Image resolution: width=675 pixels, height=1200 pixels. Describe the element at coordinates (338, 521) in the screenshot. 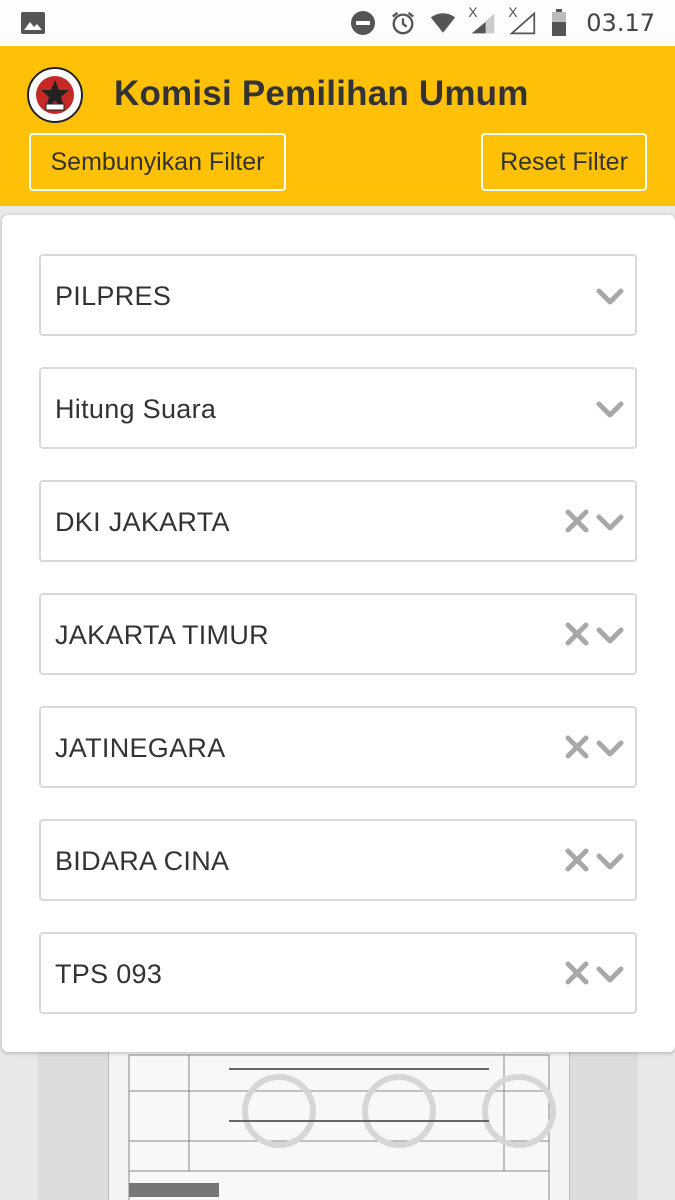

I see `filter-select-3: DKI JAKARTA` at that location.